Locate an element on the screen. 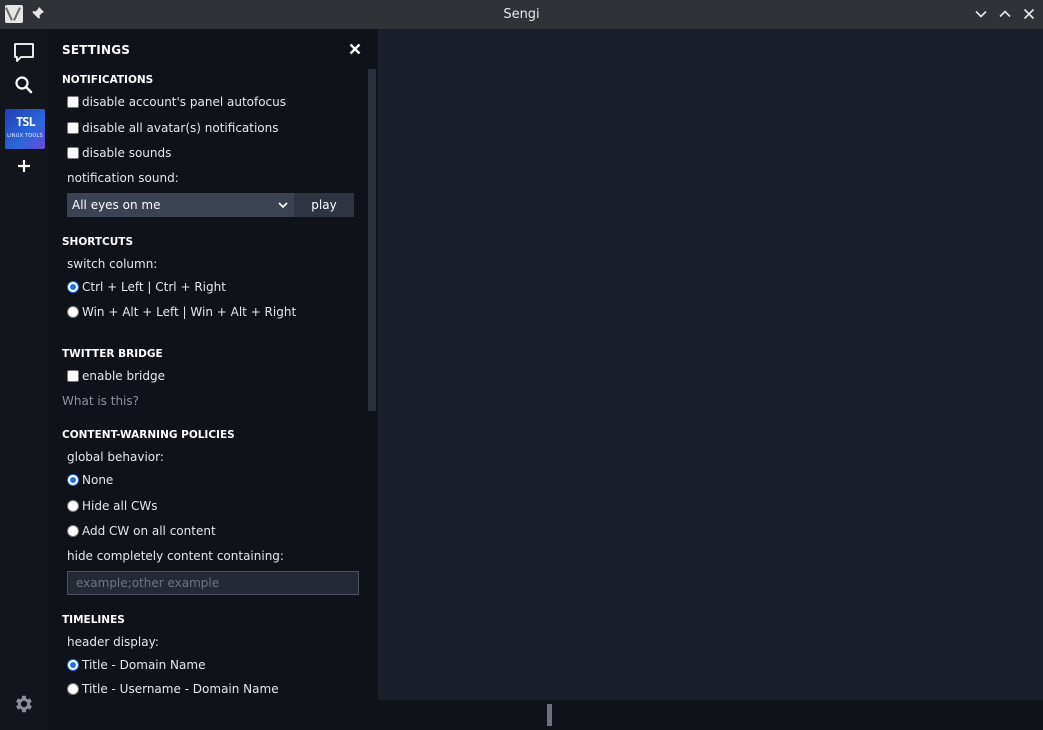  cw-option-hide-all-label: Hide all CWs is located at coordinates (120, 506).